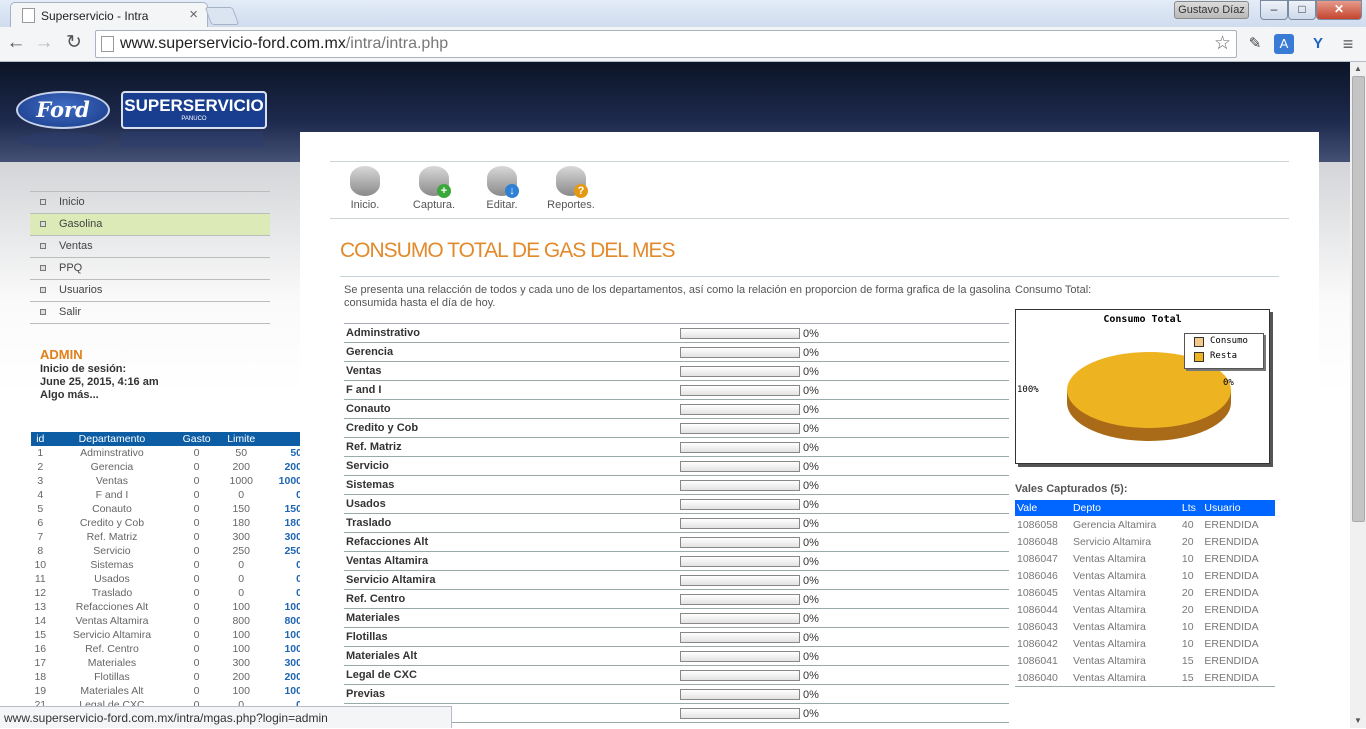  I want to click on toolbar-inicio-button: Inicio., so click(365, 188).